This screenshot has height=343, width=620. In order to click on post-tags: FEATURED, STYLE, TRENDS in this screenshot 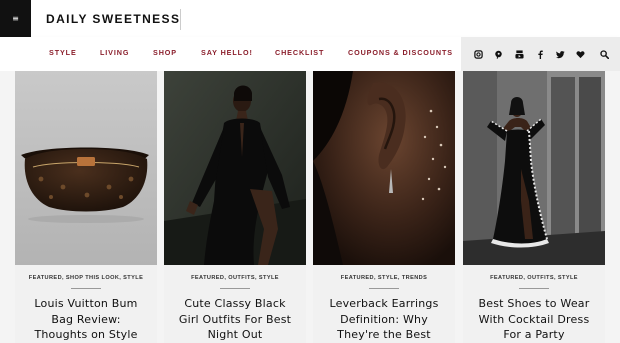, I will do `click(384, 278)`.